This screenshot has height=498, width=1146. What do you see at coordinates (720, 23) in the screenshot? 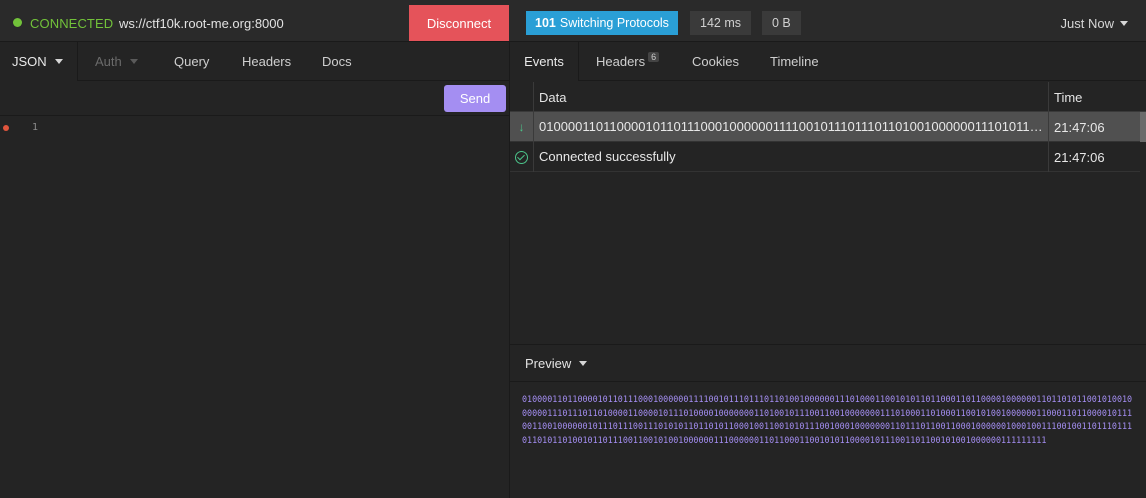
I see `timing-badge: 142 ms` at bounding box center [720, 23].